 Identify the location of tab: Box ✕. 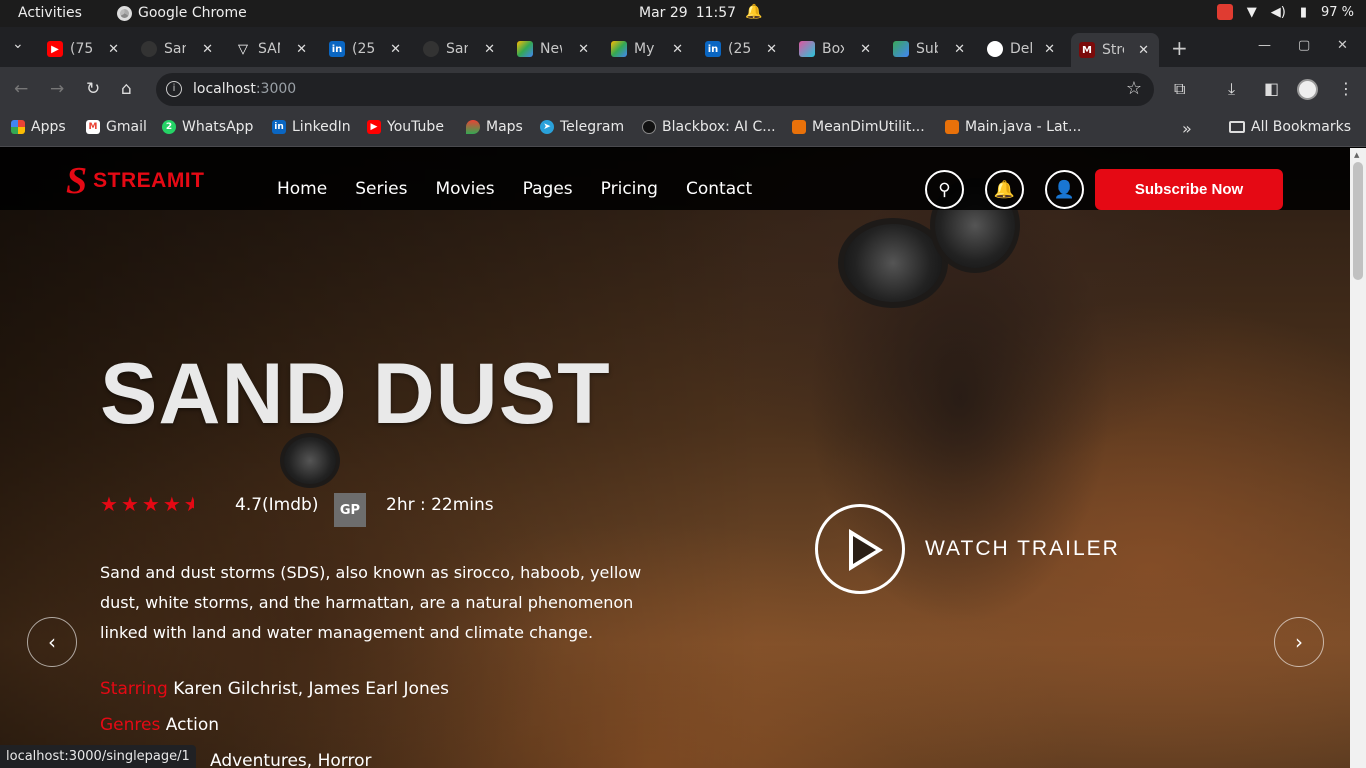
(835, 49).